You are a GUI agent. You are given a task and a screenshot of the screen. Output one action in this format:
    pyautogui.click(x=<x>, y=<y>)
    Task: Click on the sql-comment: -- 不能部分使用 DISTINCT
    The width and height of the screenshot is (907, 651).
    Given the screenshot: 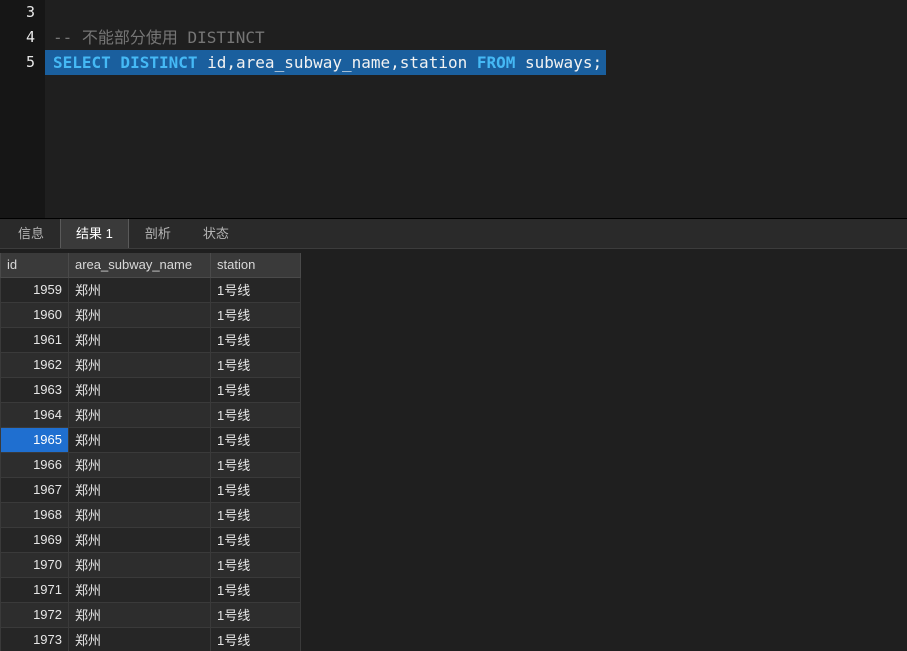 What is the action you would take?
    pyautogui.click(x=159, y=37)
    